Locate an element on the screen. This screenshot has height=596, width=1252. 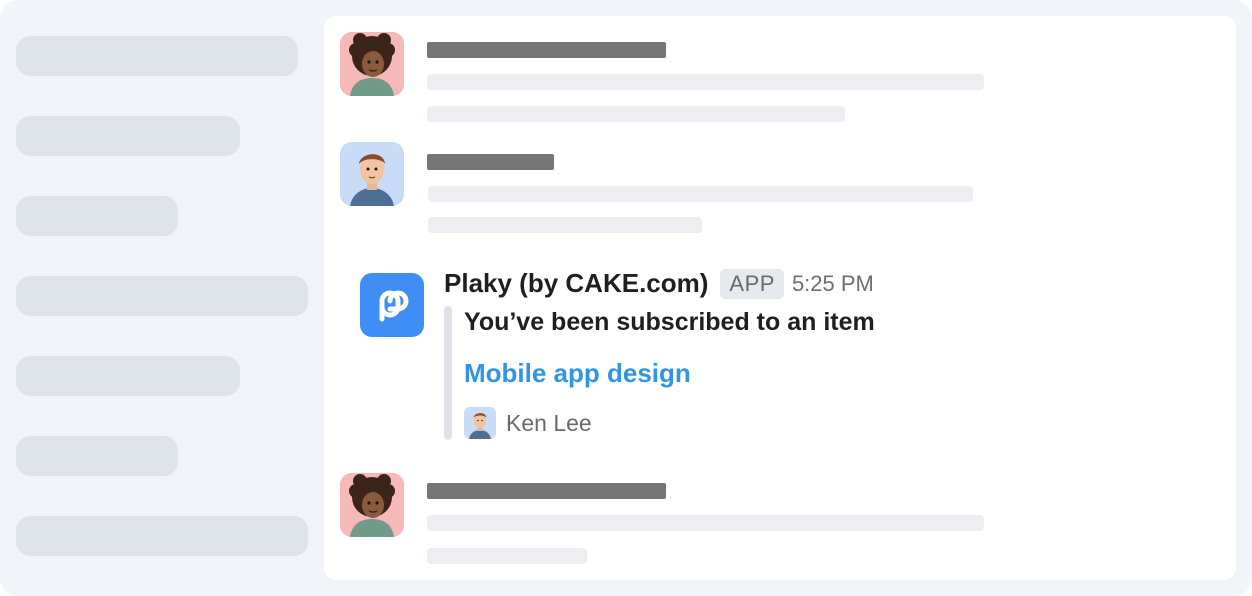
subscriber-name: Ken Lee is located at coordinates (549, 423).